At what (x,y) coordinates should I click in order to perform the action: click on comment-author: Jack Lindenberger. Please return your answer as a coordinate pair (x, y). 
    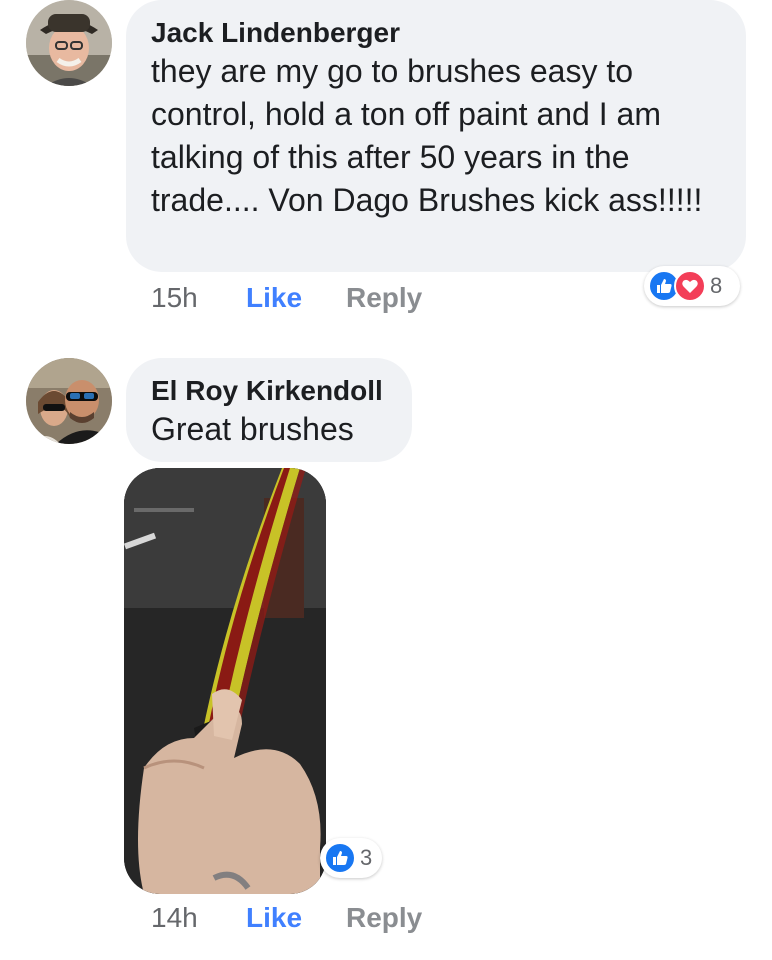
    Looking at the image, I should click on (275, 33).